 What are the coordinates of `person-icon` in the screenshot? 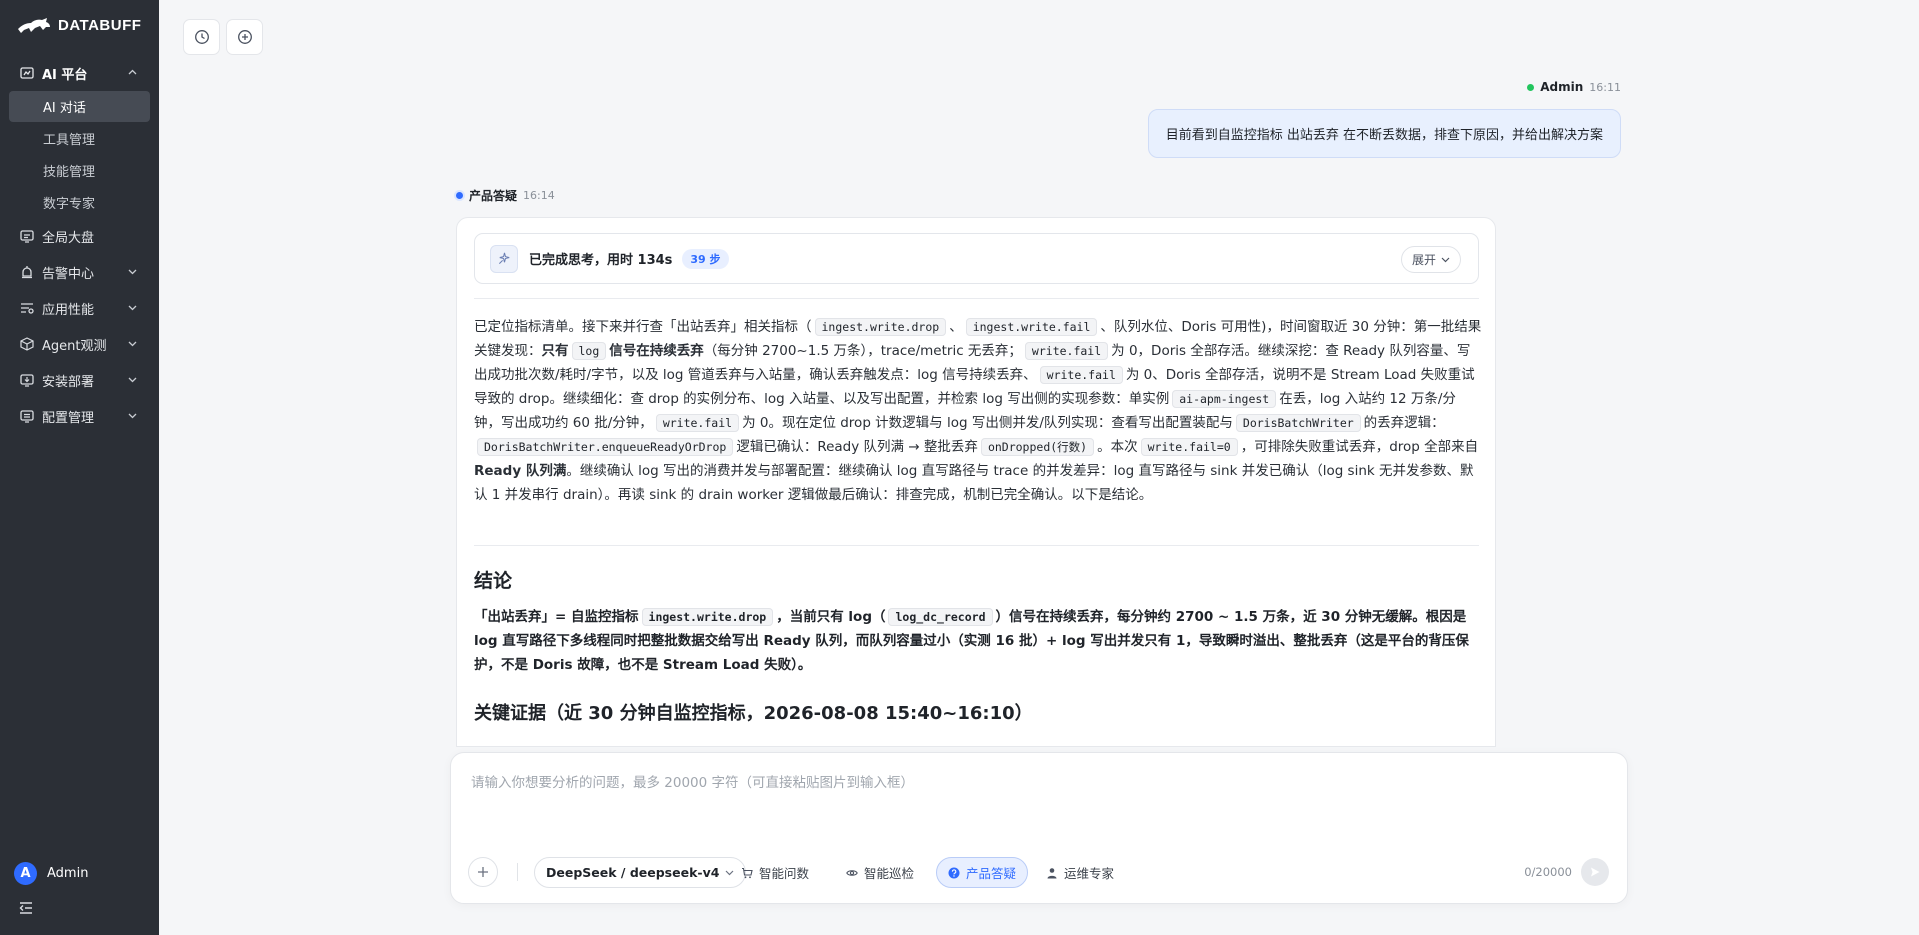 It's located at (1052, 872).